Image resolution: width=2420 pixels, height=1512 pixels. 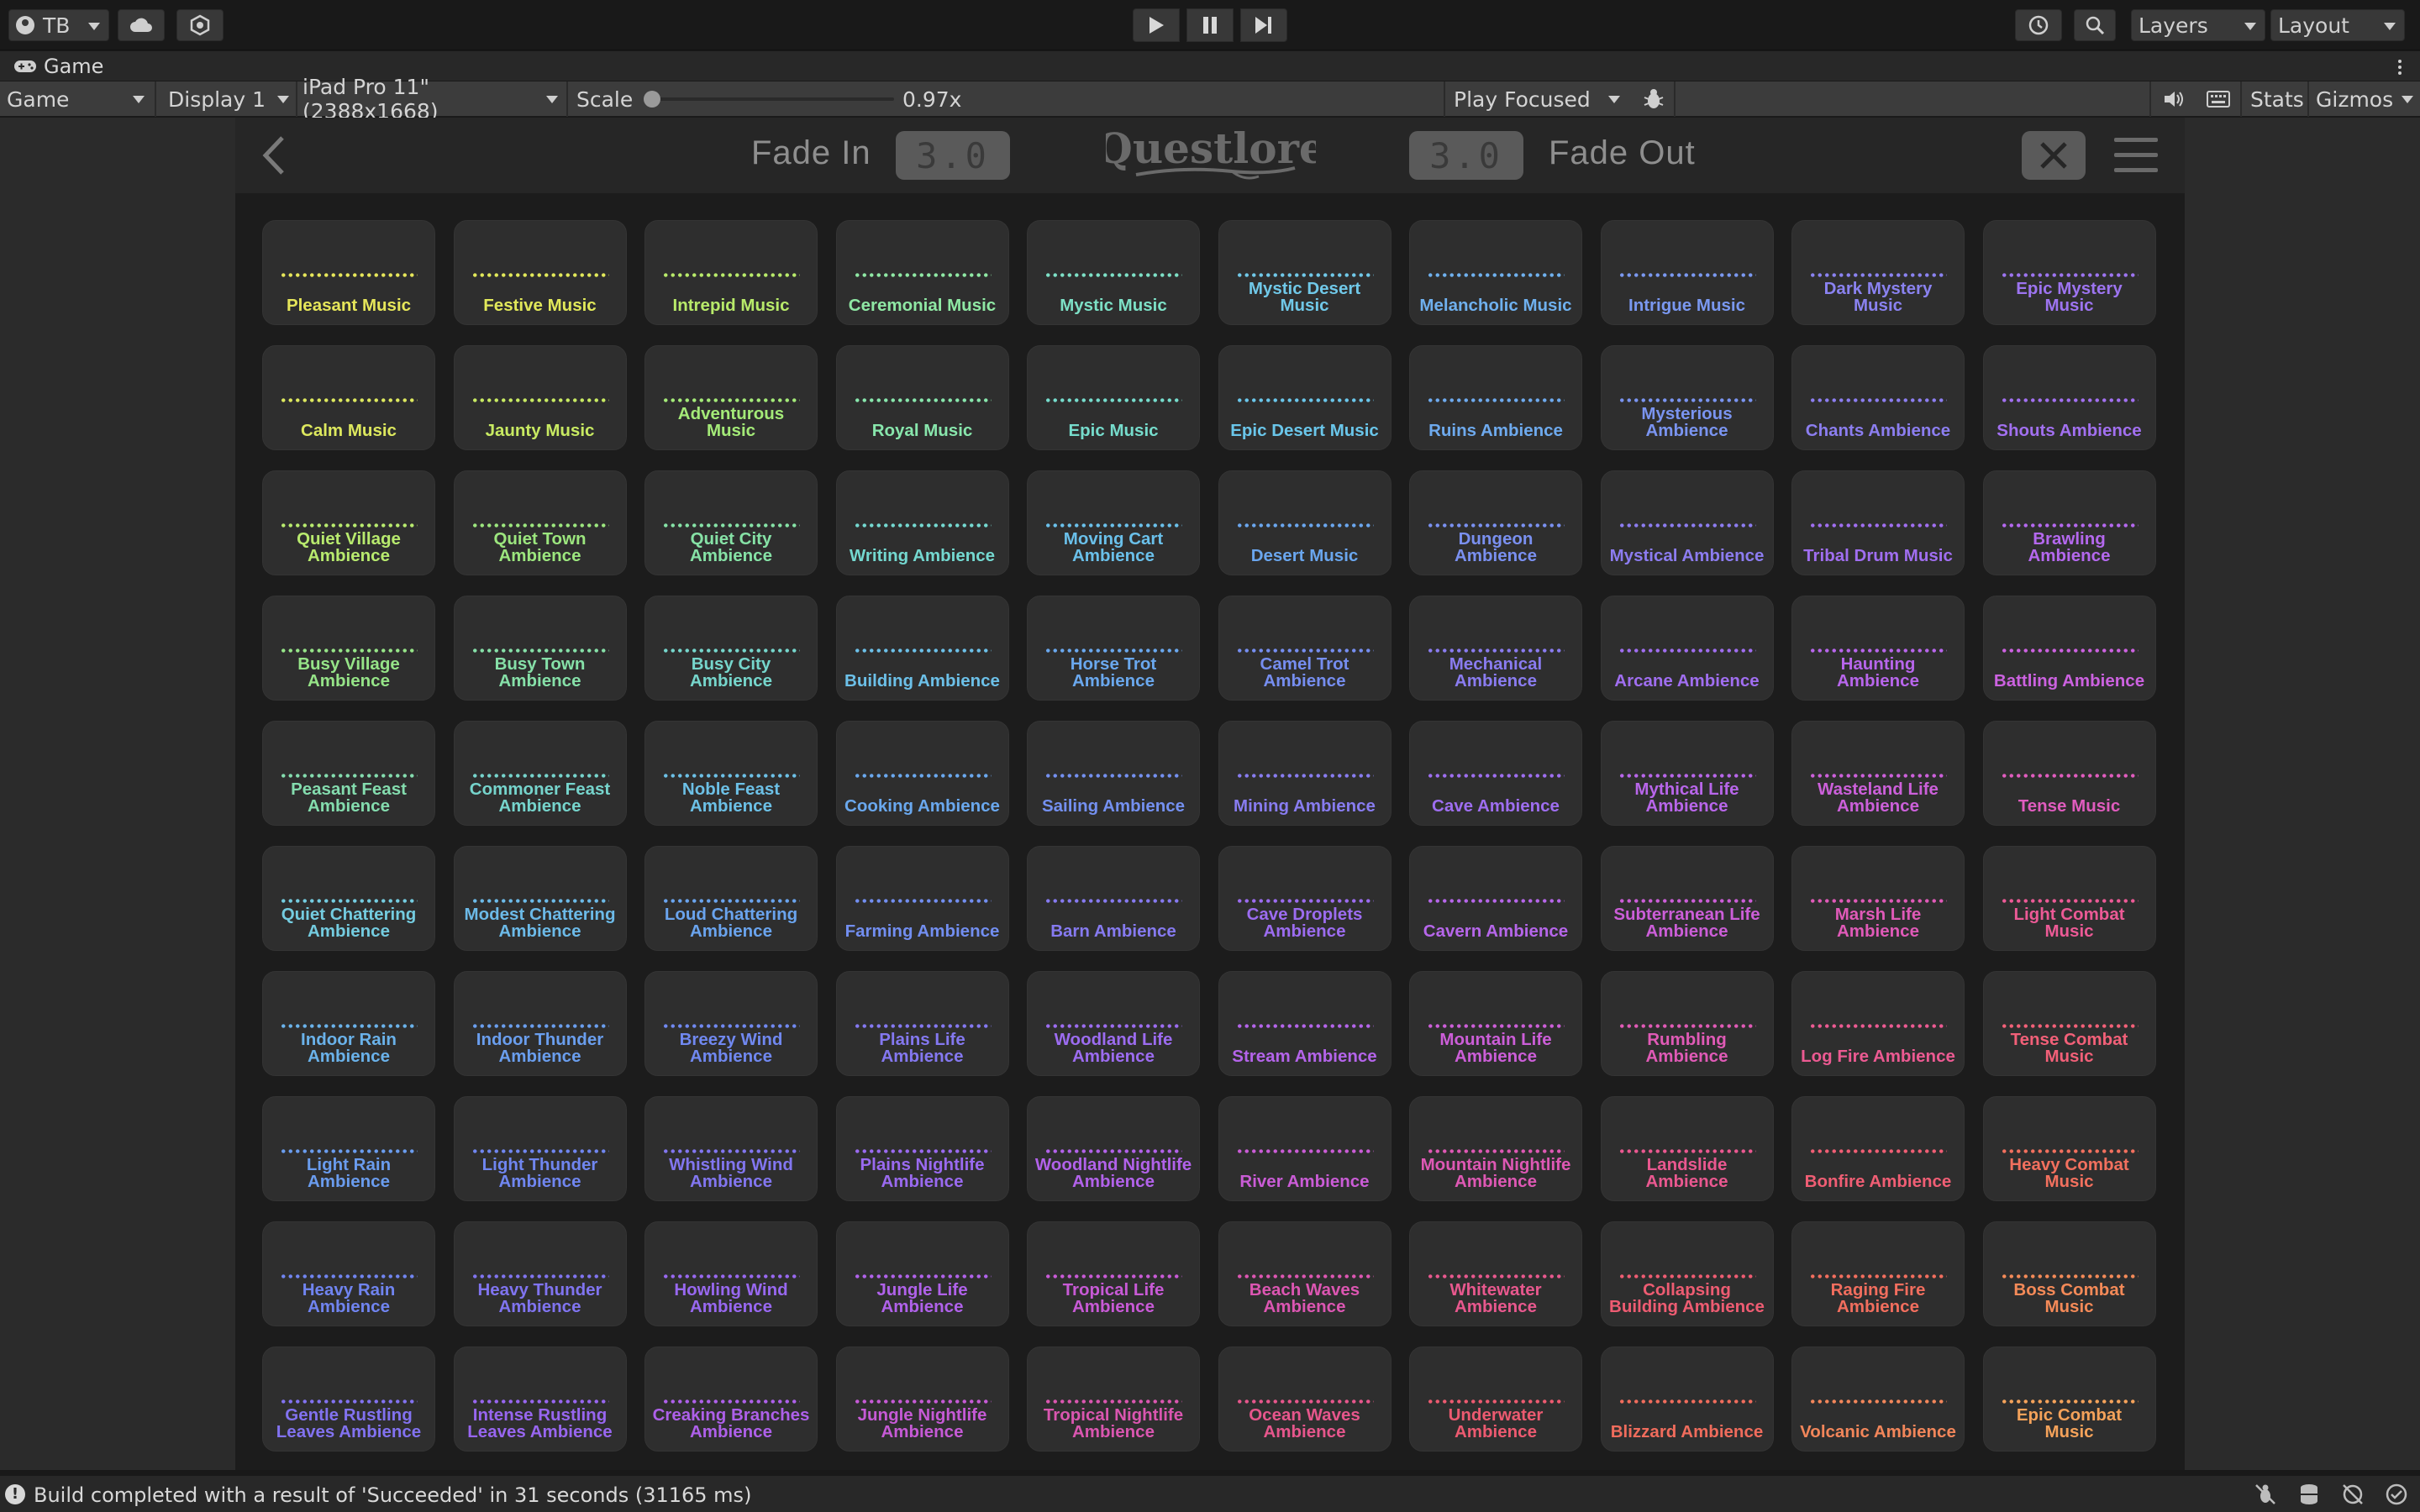 What do you see at coordinates (348, 397) in the screenshot?
I see `sound-tile: Calm Music` at bounding box center [348, 397].